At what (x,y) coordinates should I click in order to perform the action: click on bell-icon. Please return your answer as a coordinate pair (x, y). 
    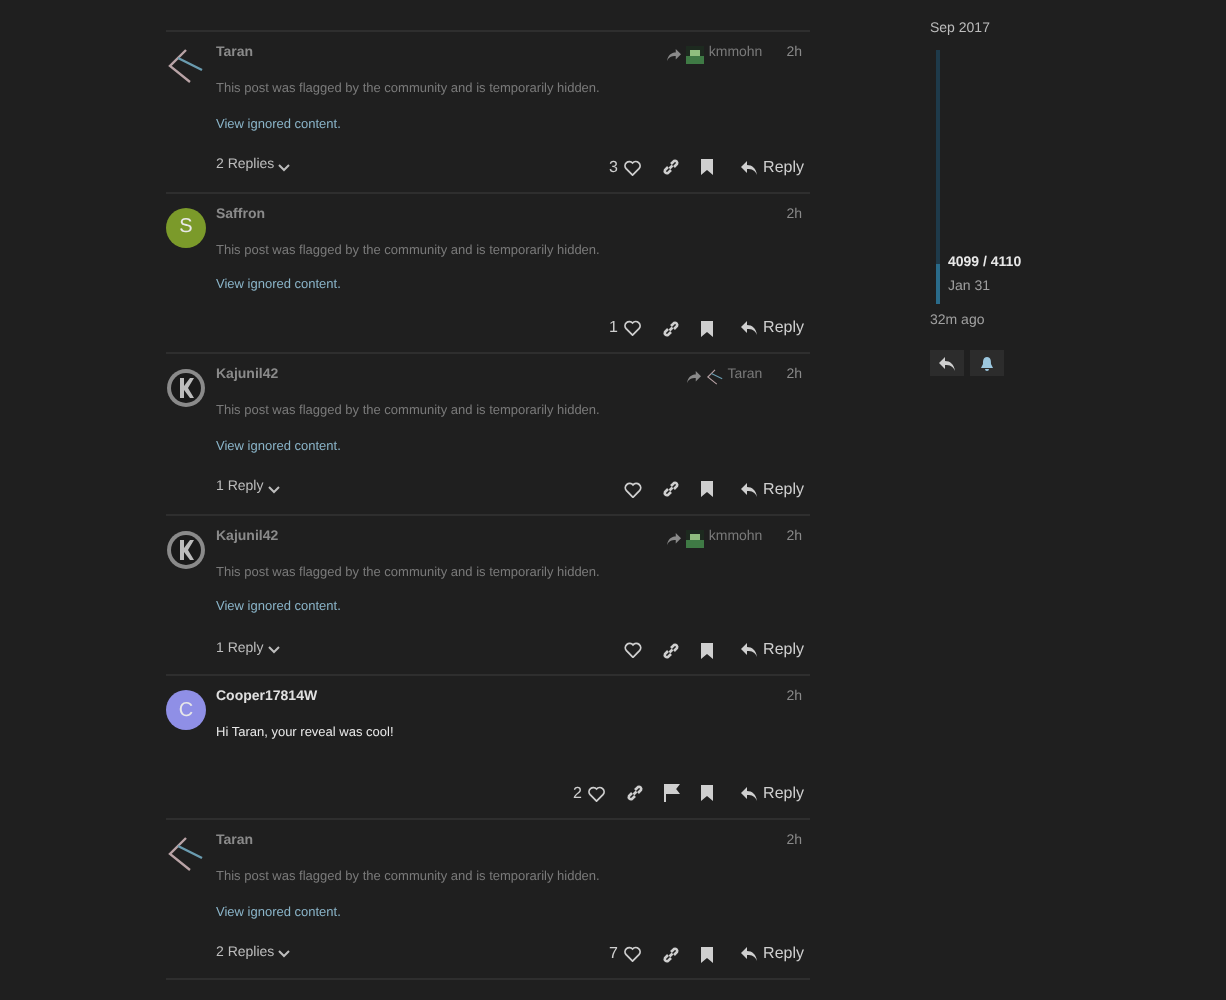
    Looking at the image, I should click on (987, 363).